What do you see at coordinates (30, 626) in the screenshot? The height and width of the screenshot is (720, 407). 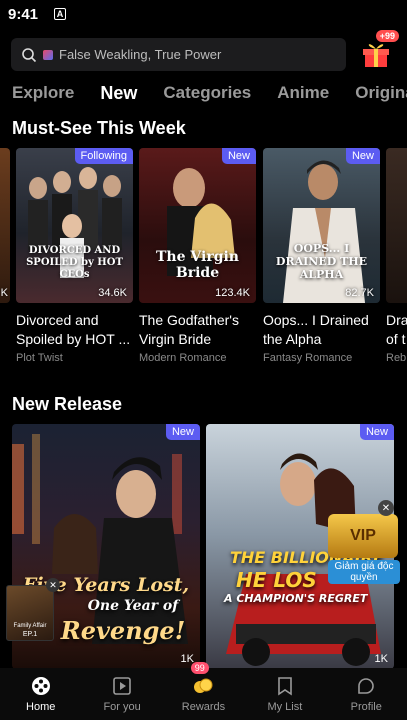 I see `mini-player-title: Family Affair` at bounding box center [30, 626].